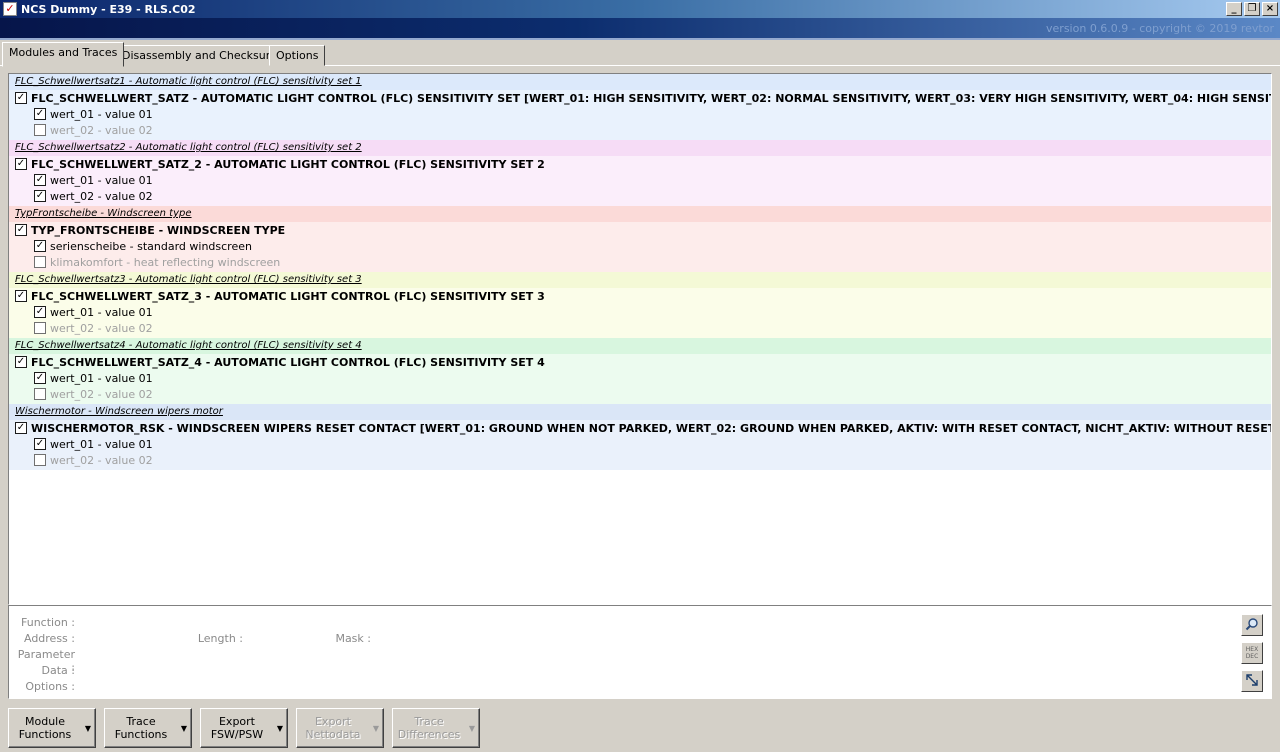  I want to click on module-functions-button: Module Functions ▼, so click(52, 728).